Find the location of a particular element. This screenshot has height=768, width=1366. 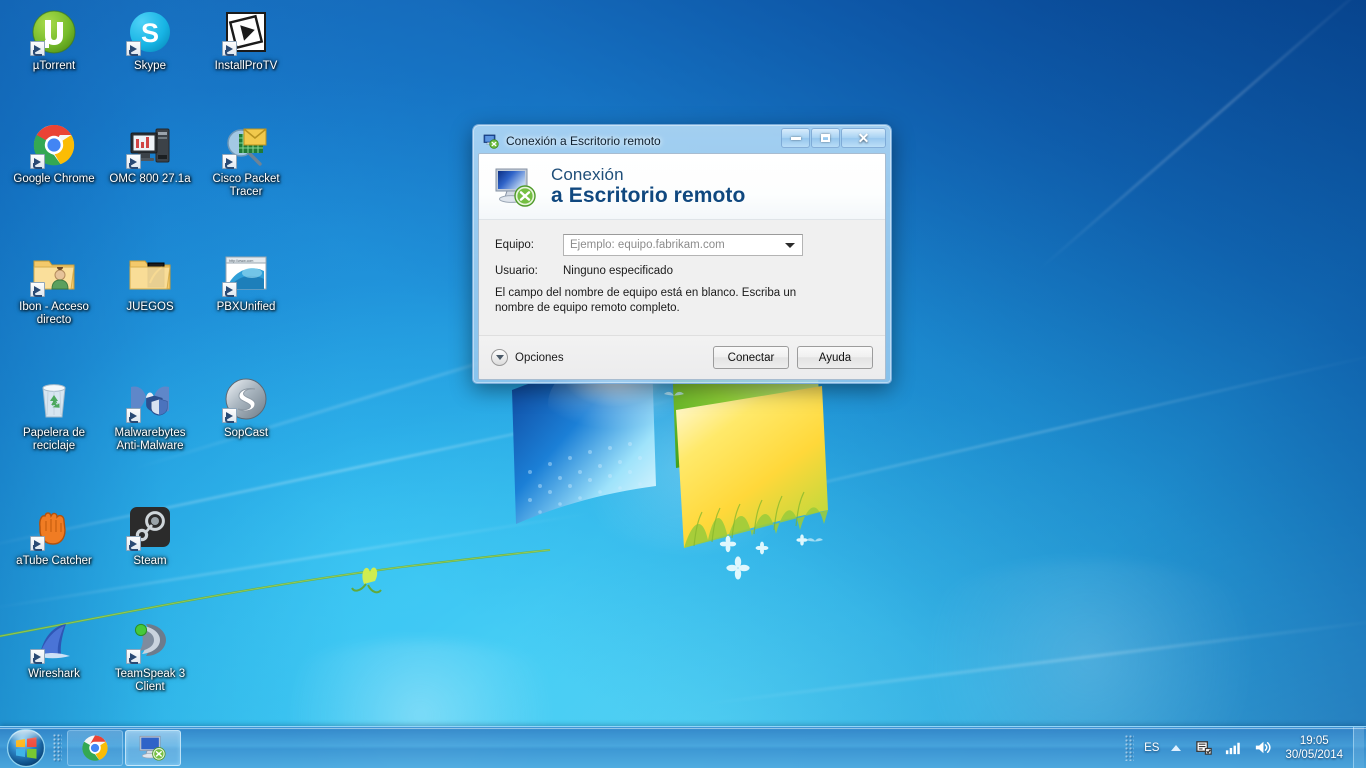

user-folder-icon is located at coordinates (54, 273).